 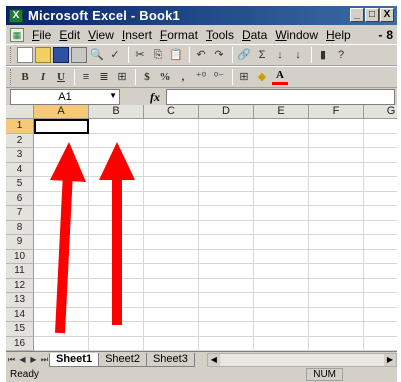 What do you see at coordinates (20, 314) in the screenshot?
I see `row-header-14: 14` at bounding box center [20, 314].